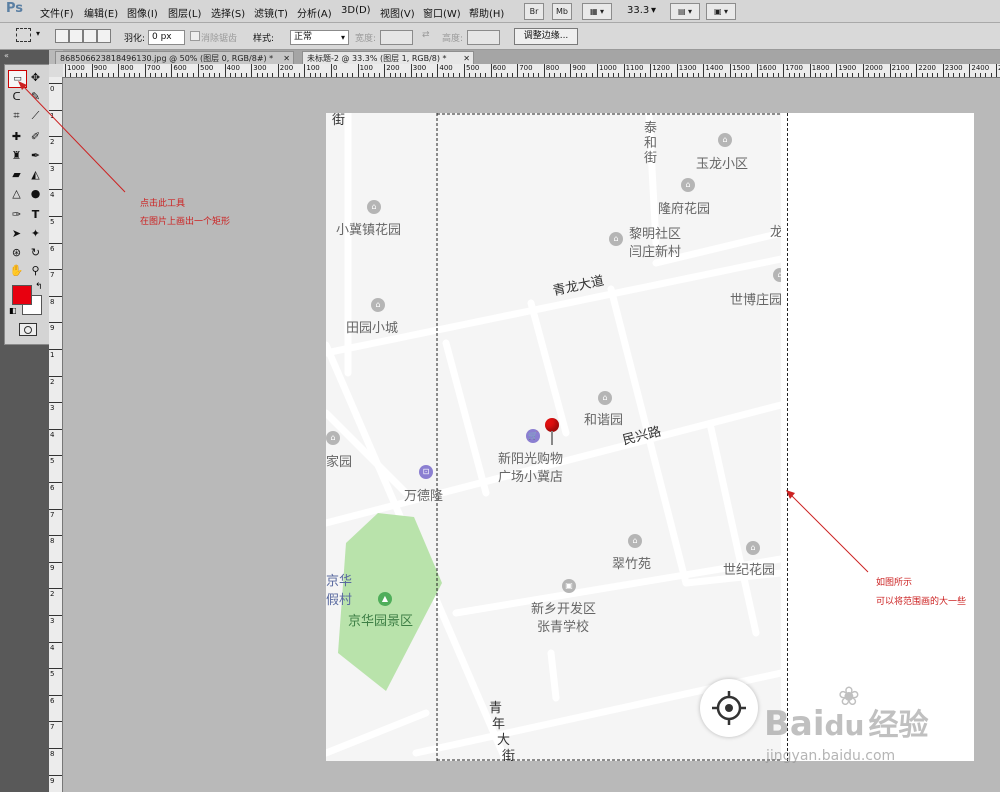  What do you see at coordinates (921, 602) in the screenshot?
I see `instruction-note-2-line2: 可以将范围画的大一些` at bounding box center [921, 602].